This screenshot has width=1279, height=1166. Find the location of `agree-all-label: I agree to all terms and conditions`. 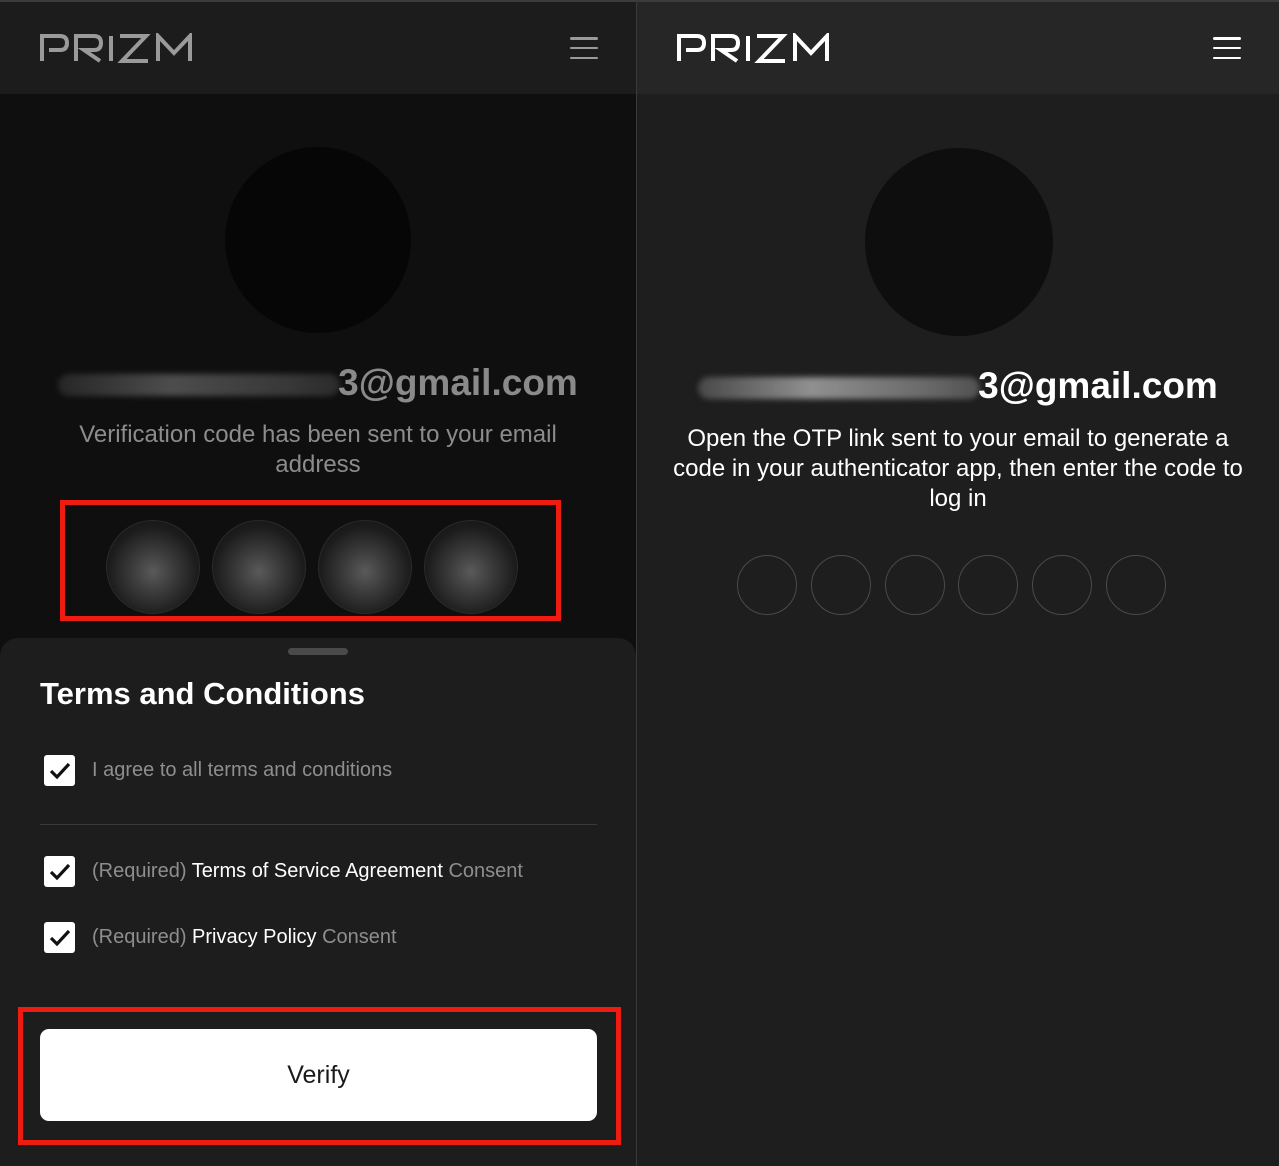

agree-all-label: I agree to all terms and conditions is located at coordinates (242, 770).